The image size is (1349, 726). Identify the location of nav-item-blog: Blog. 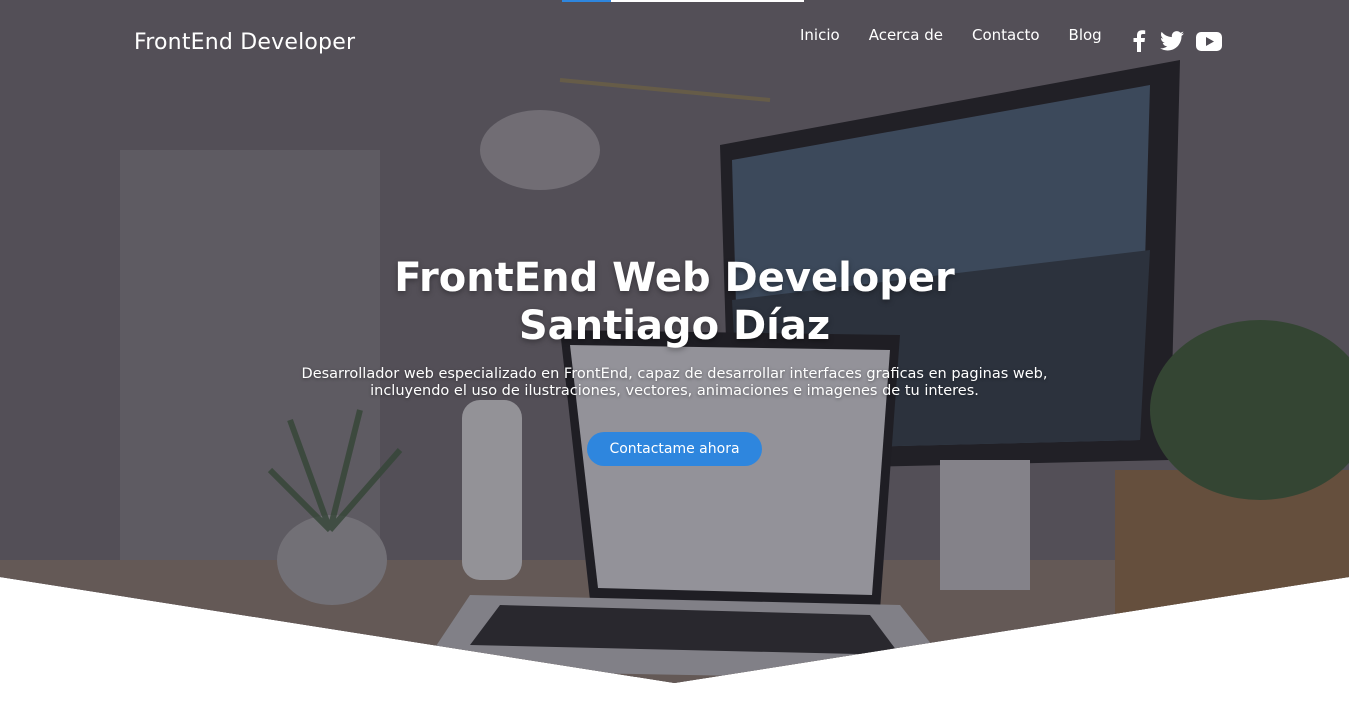
(1085, 35).